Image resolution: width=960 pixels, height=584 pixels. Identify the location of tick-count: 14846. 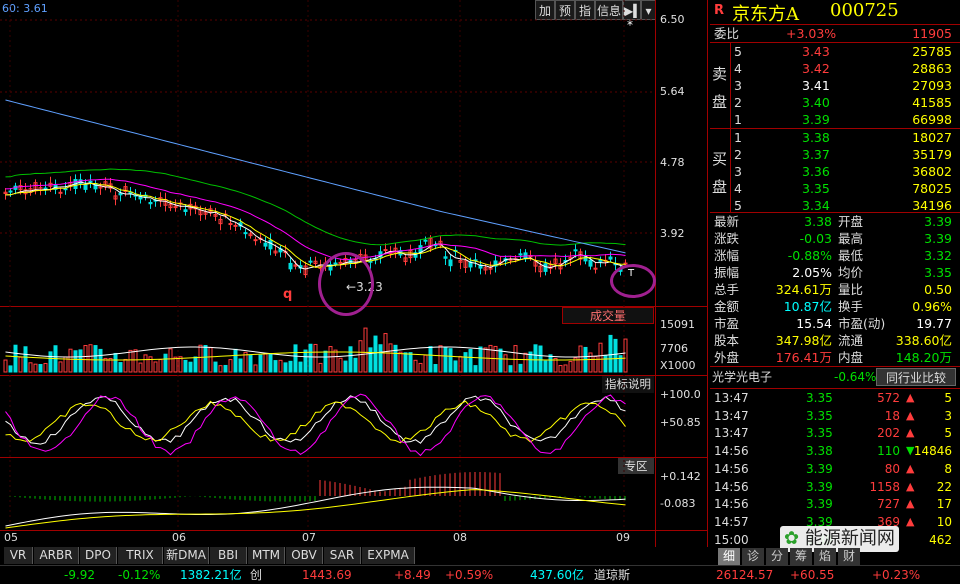
(932, 451).